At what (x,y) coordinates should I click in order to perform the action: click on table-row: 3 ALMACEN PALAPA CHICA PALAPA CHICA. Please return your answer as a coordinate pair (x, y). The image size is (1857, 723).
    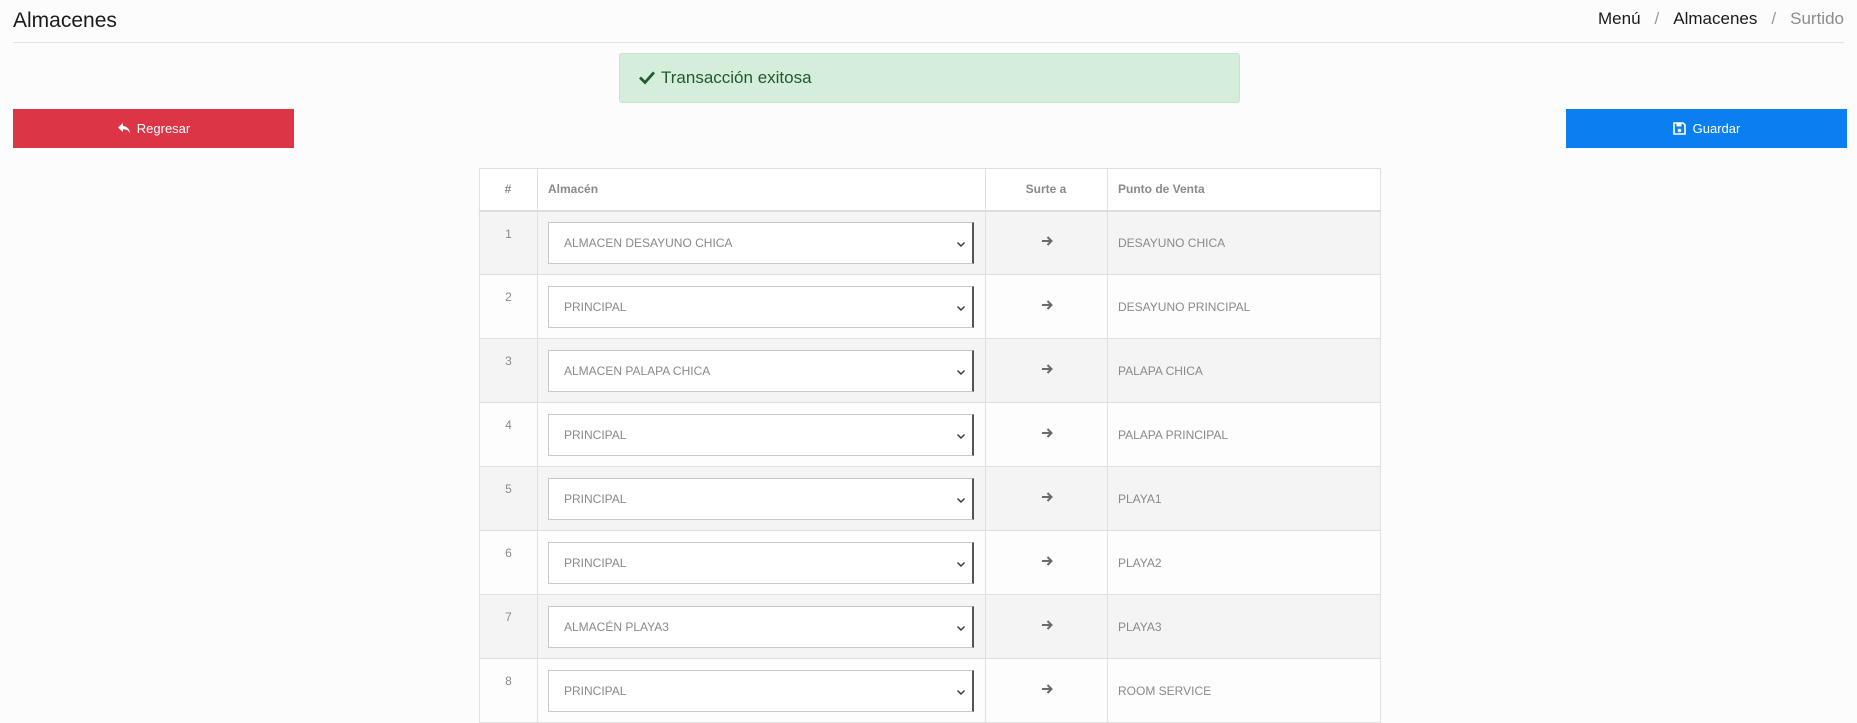
    Looking at the image, I should click on (930, 370).